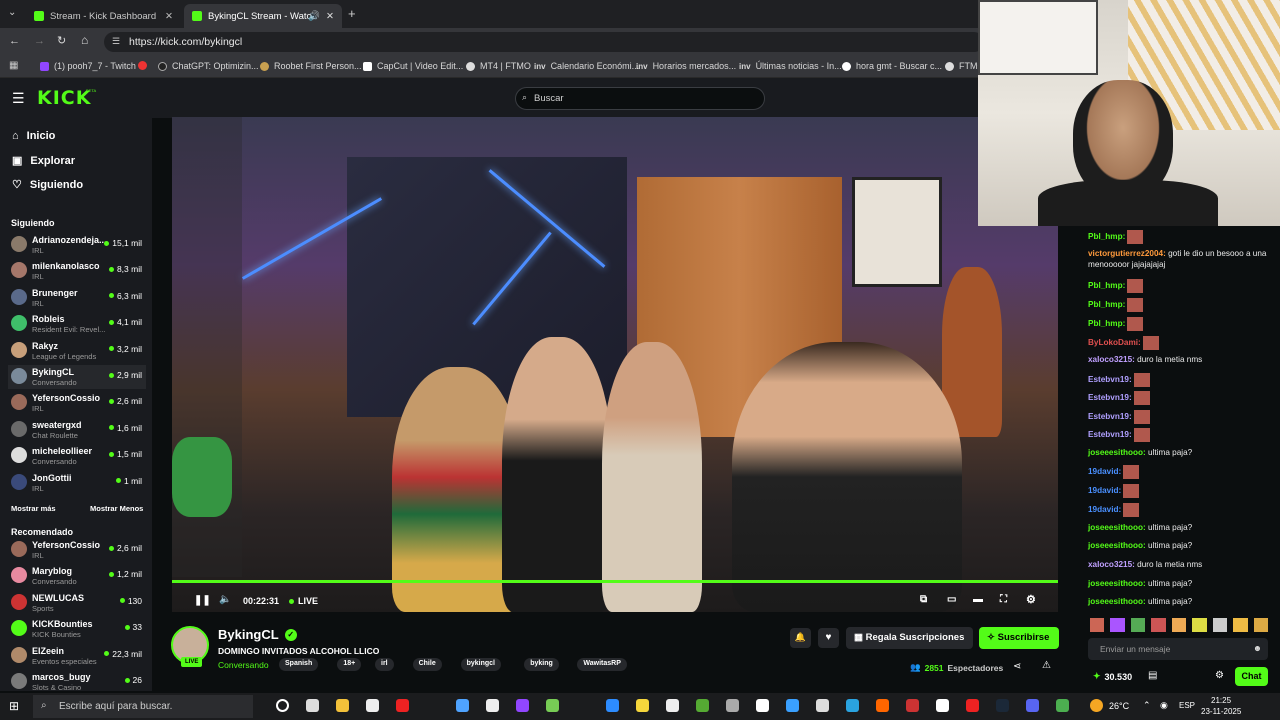 This screenshot has height=720, width=1280. I want to click on share-icon: ⋖, so click(1017, 666).